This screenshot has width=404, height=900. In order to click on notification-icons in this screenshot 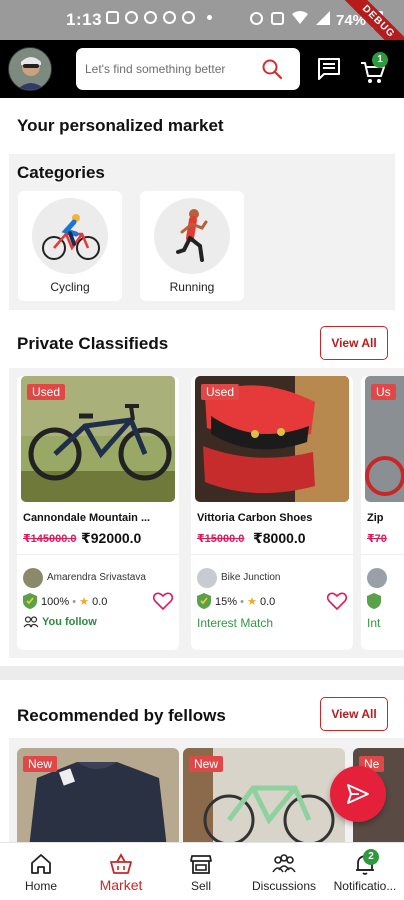, I will do `click(159, 17)`.